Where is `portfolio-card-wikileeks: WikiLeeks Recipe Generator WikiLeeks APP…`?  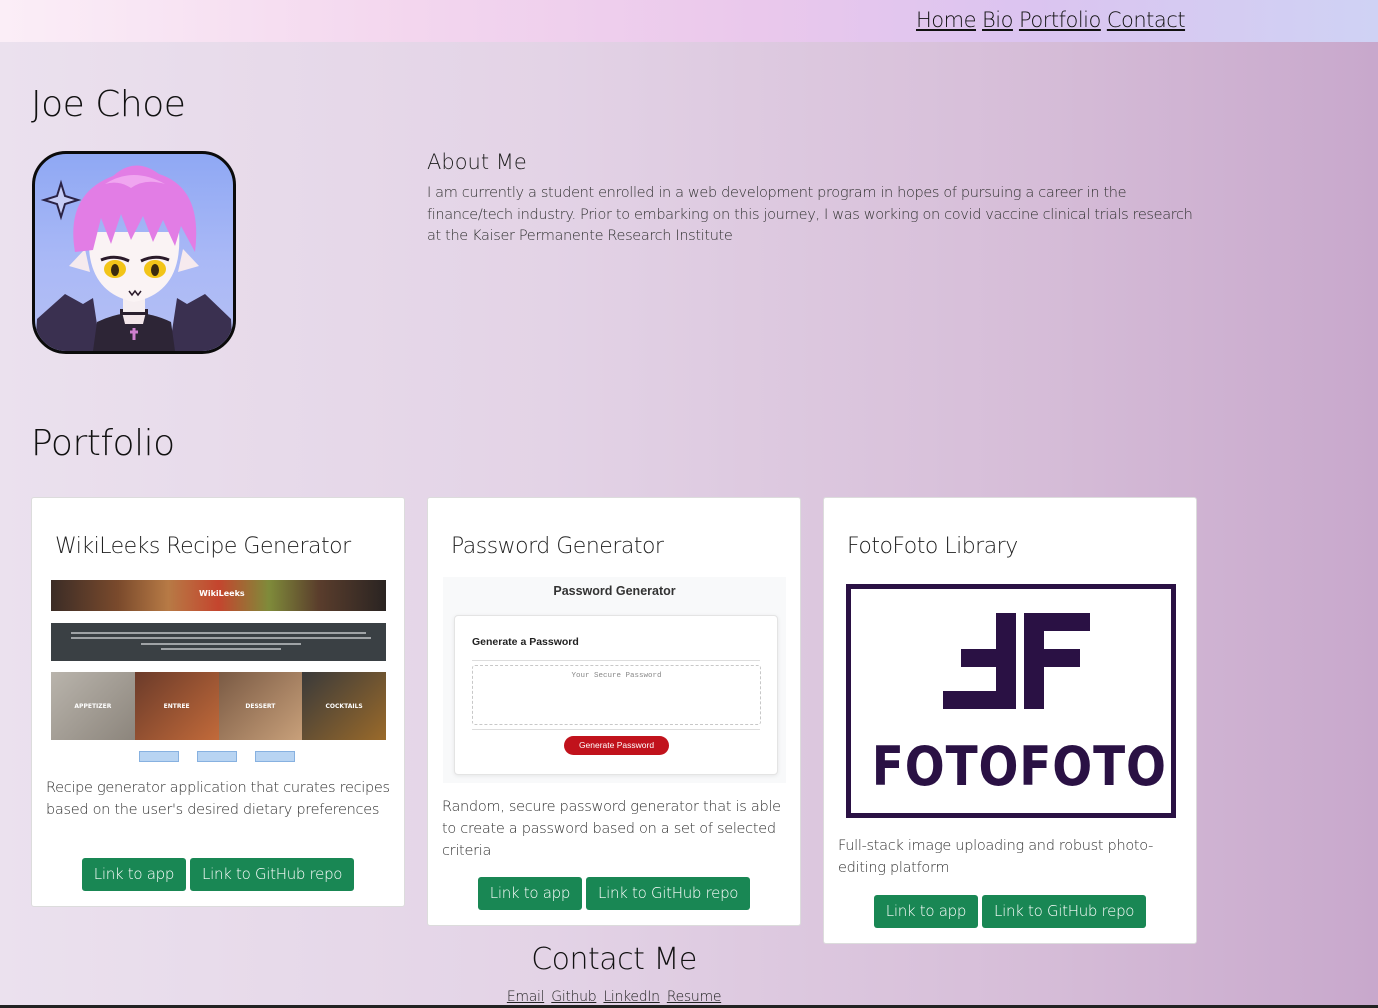
portfolio-card-wikileeks: WikiLeeks Recipe Generator WikiLeeks APP… is located at coordinates (218, 702).